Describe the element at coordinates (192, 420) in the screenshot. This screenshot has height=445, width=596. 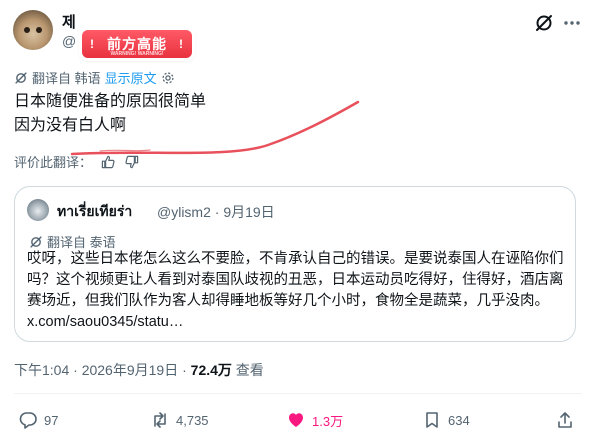
I see `repost-count: 4,735` at that location.